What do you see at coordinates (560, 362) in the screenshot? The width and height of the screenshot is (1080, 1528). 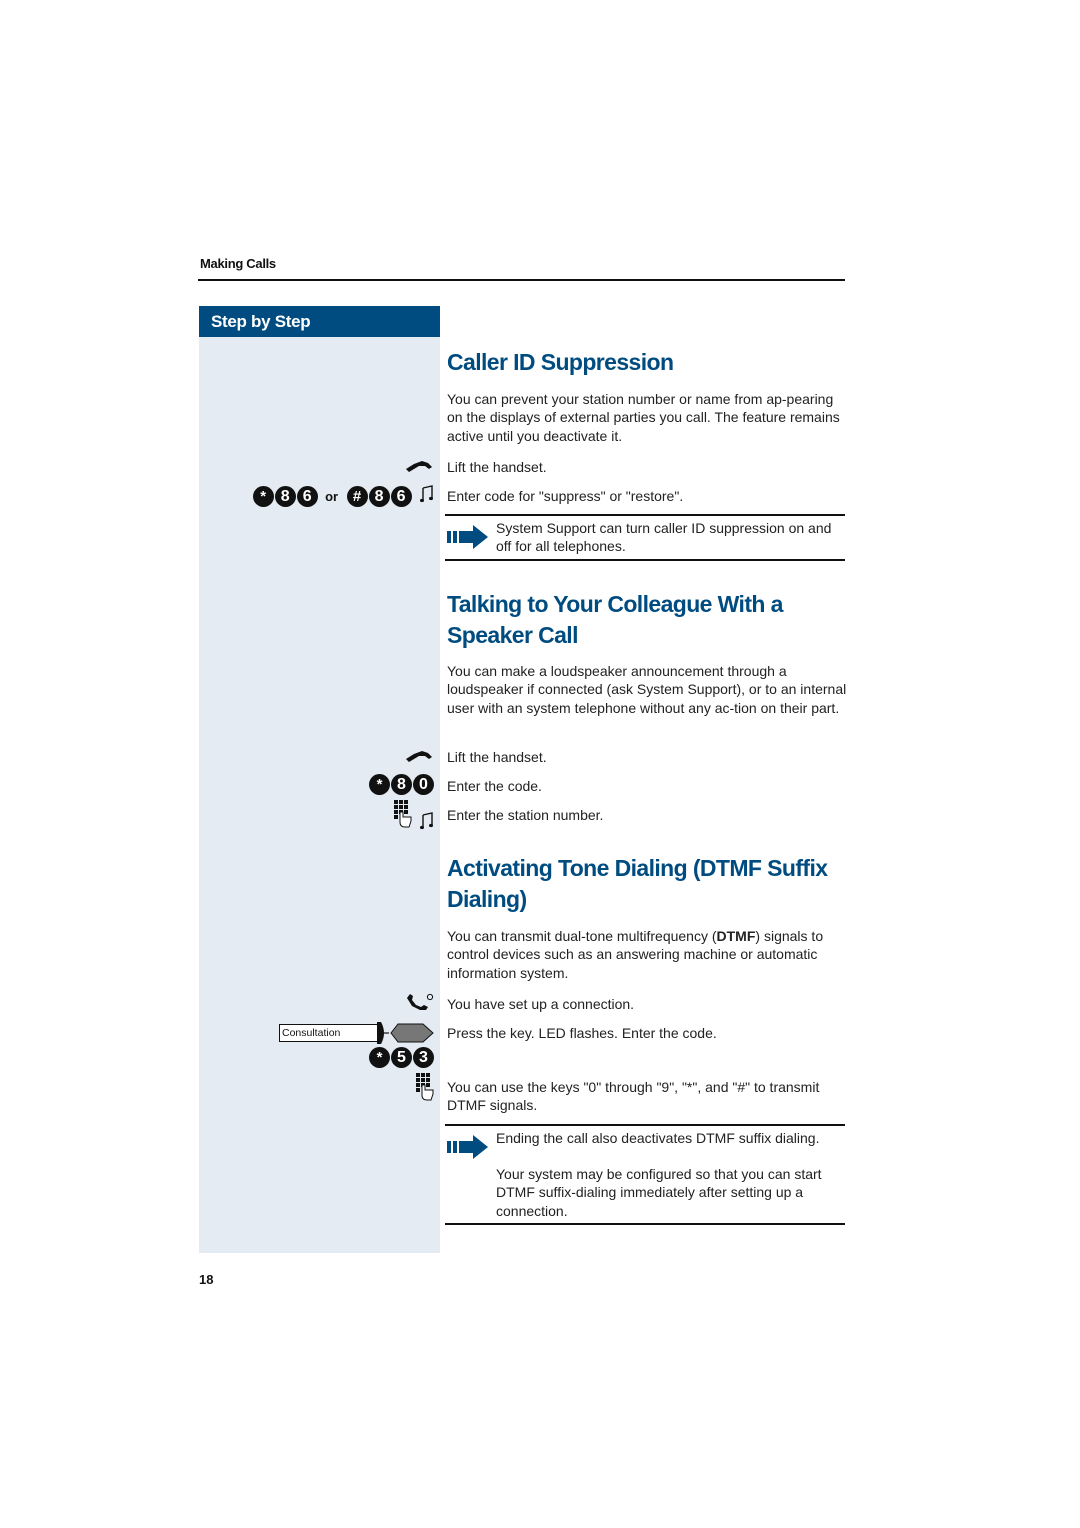 I see `section-title-caller-id: Caller ID Suppression` at bounding box center [560, 362].